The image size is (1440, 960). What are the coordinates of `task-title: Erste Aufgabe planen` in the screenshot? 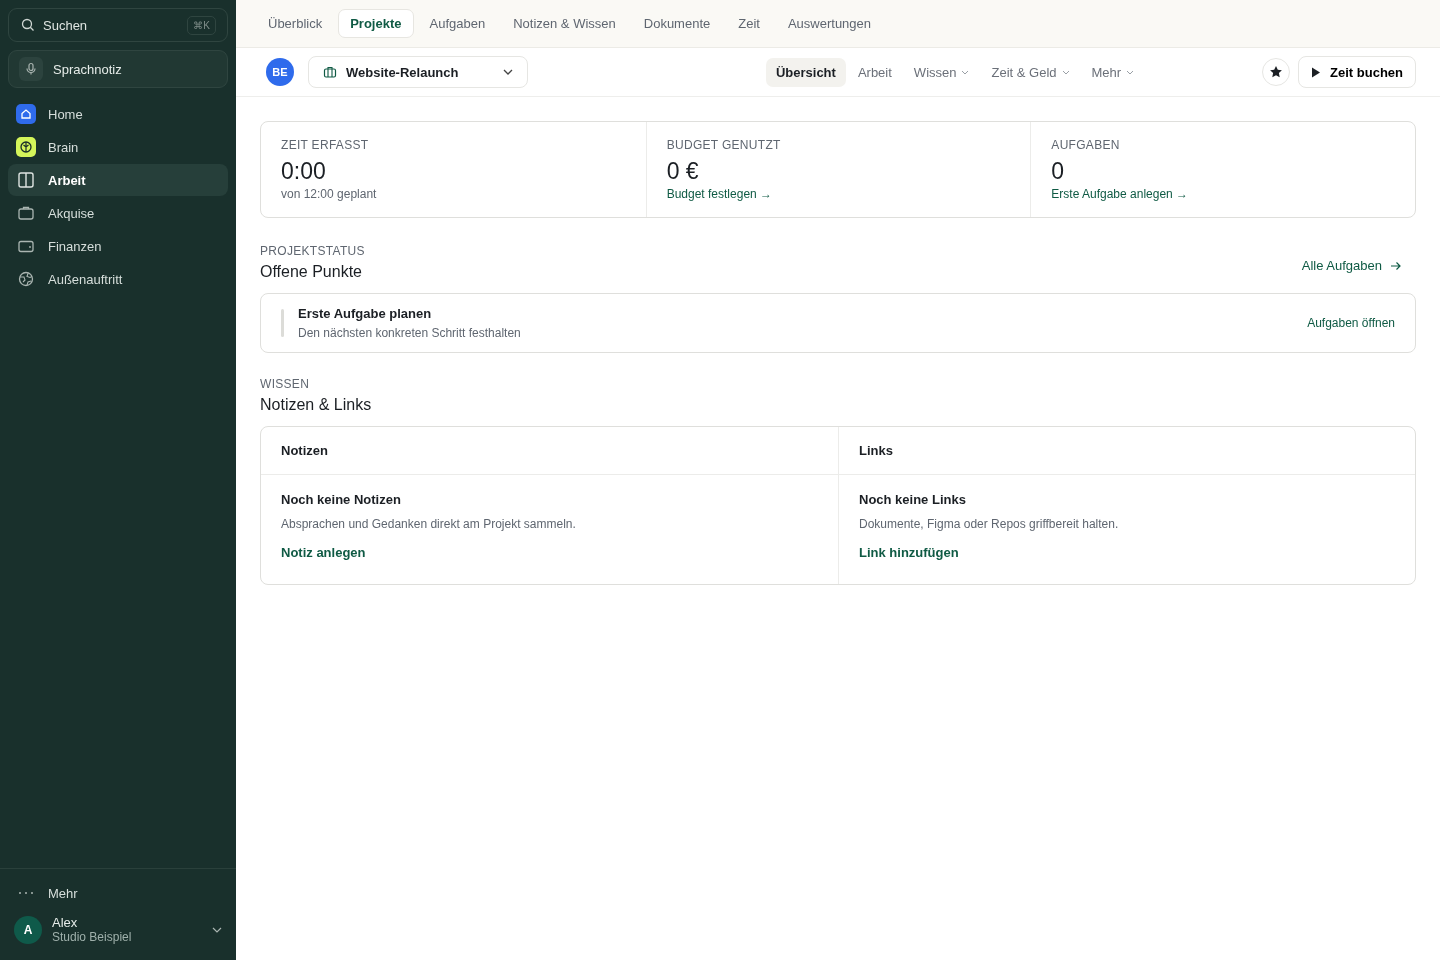 It's located at (365, 313).